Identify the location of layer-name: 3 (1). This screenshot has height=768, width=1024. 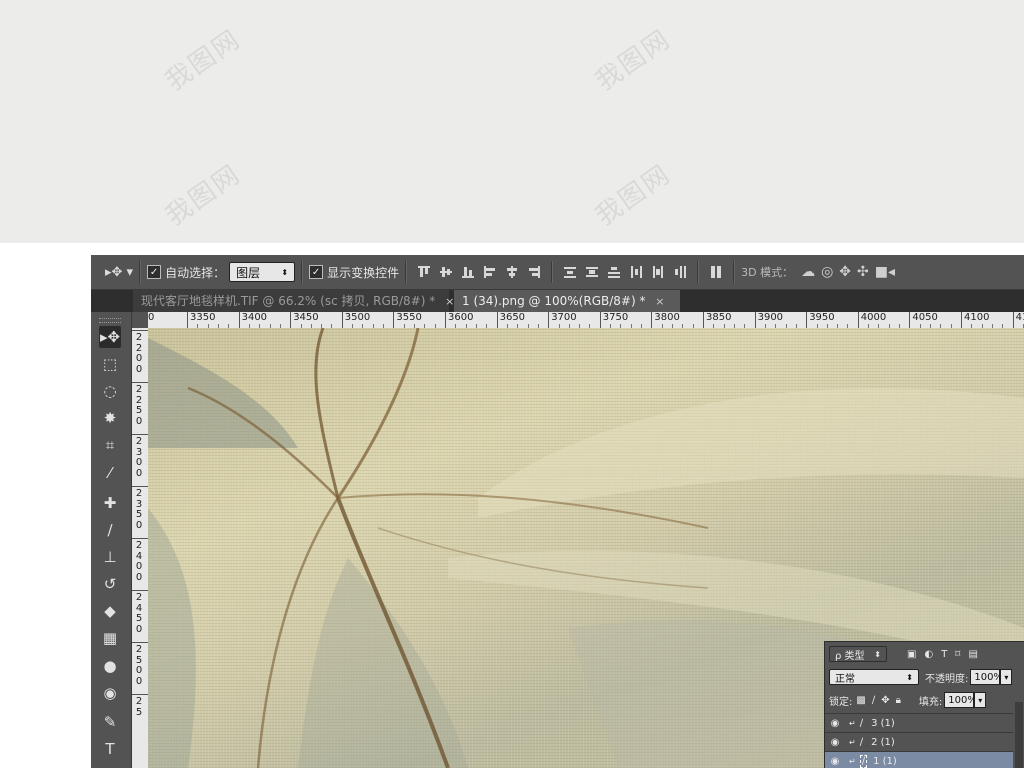
(883, 723).